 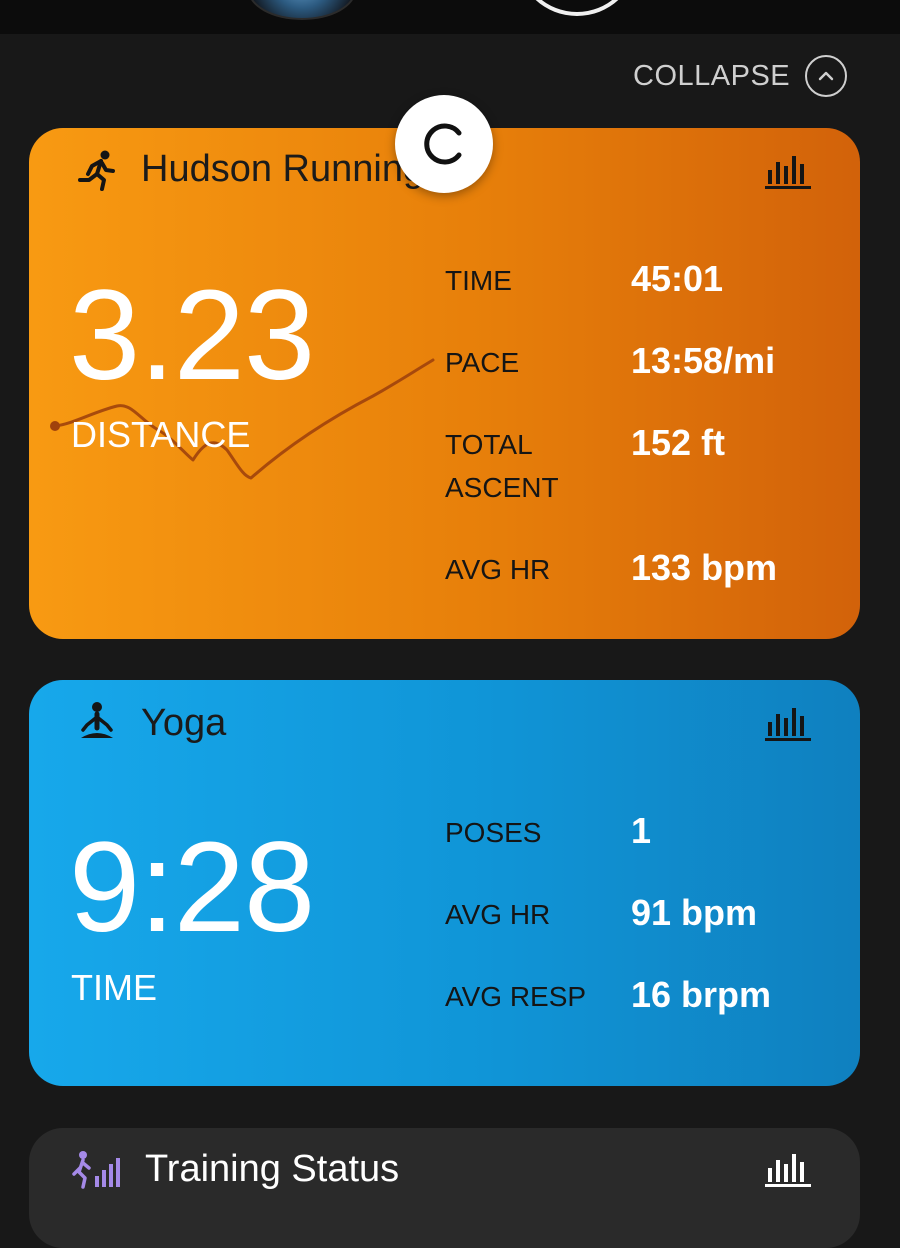 I want to click on training-status-icon, so click(x=96, y=1170).